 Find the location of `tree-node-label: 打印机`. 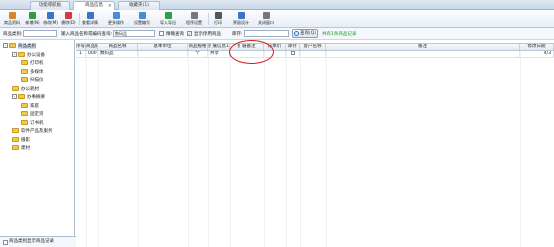

tree-node-label: 打印机 is located at coordinates (37, 63).